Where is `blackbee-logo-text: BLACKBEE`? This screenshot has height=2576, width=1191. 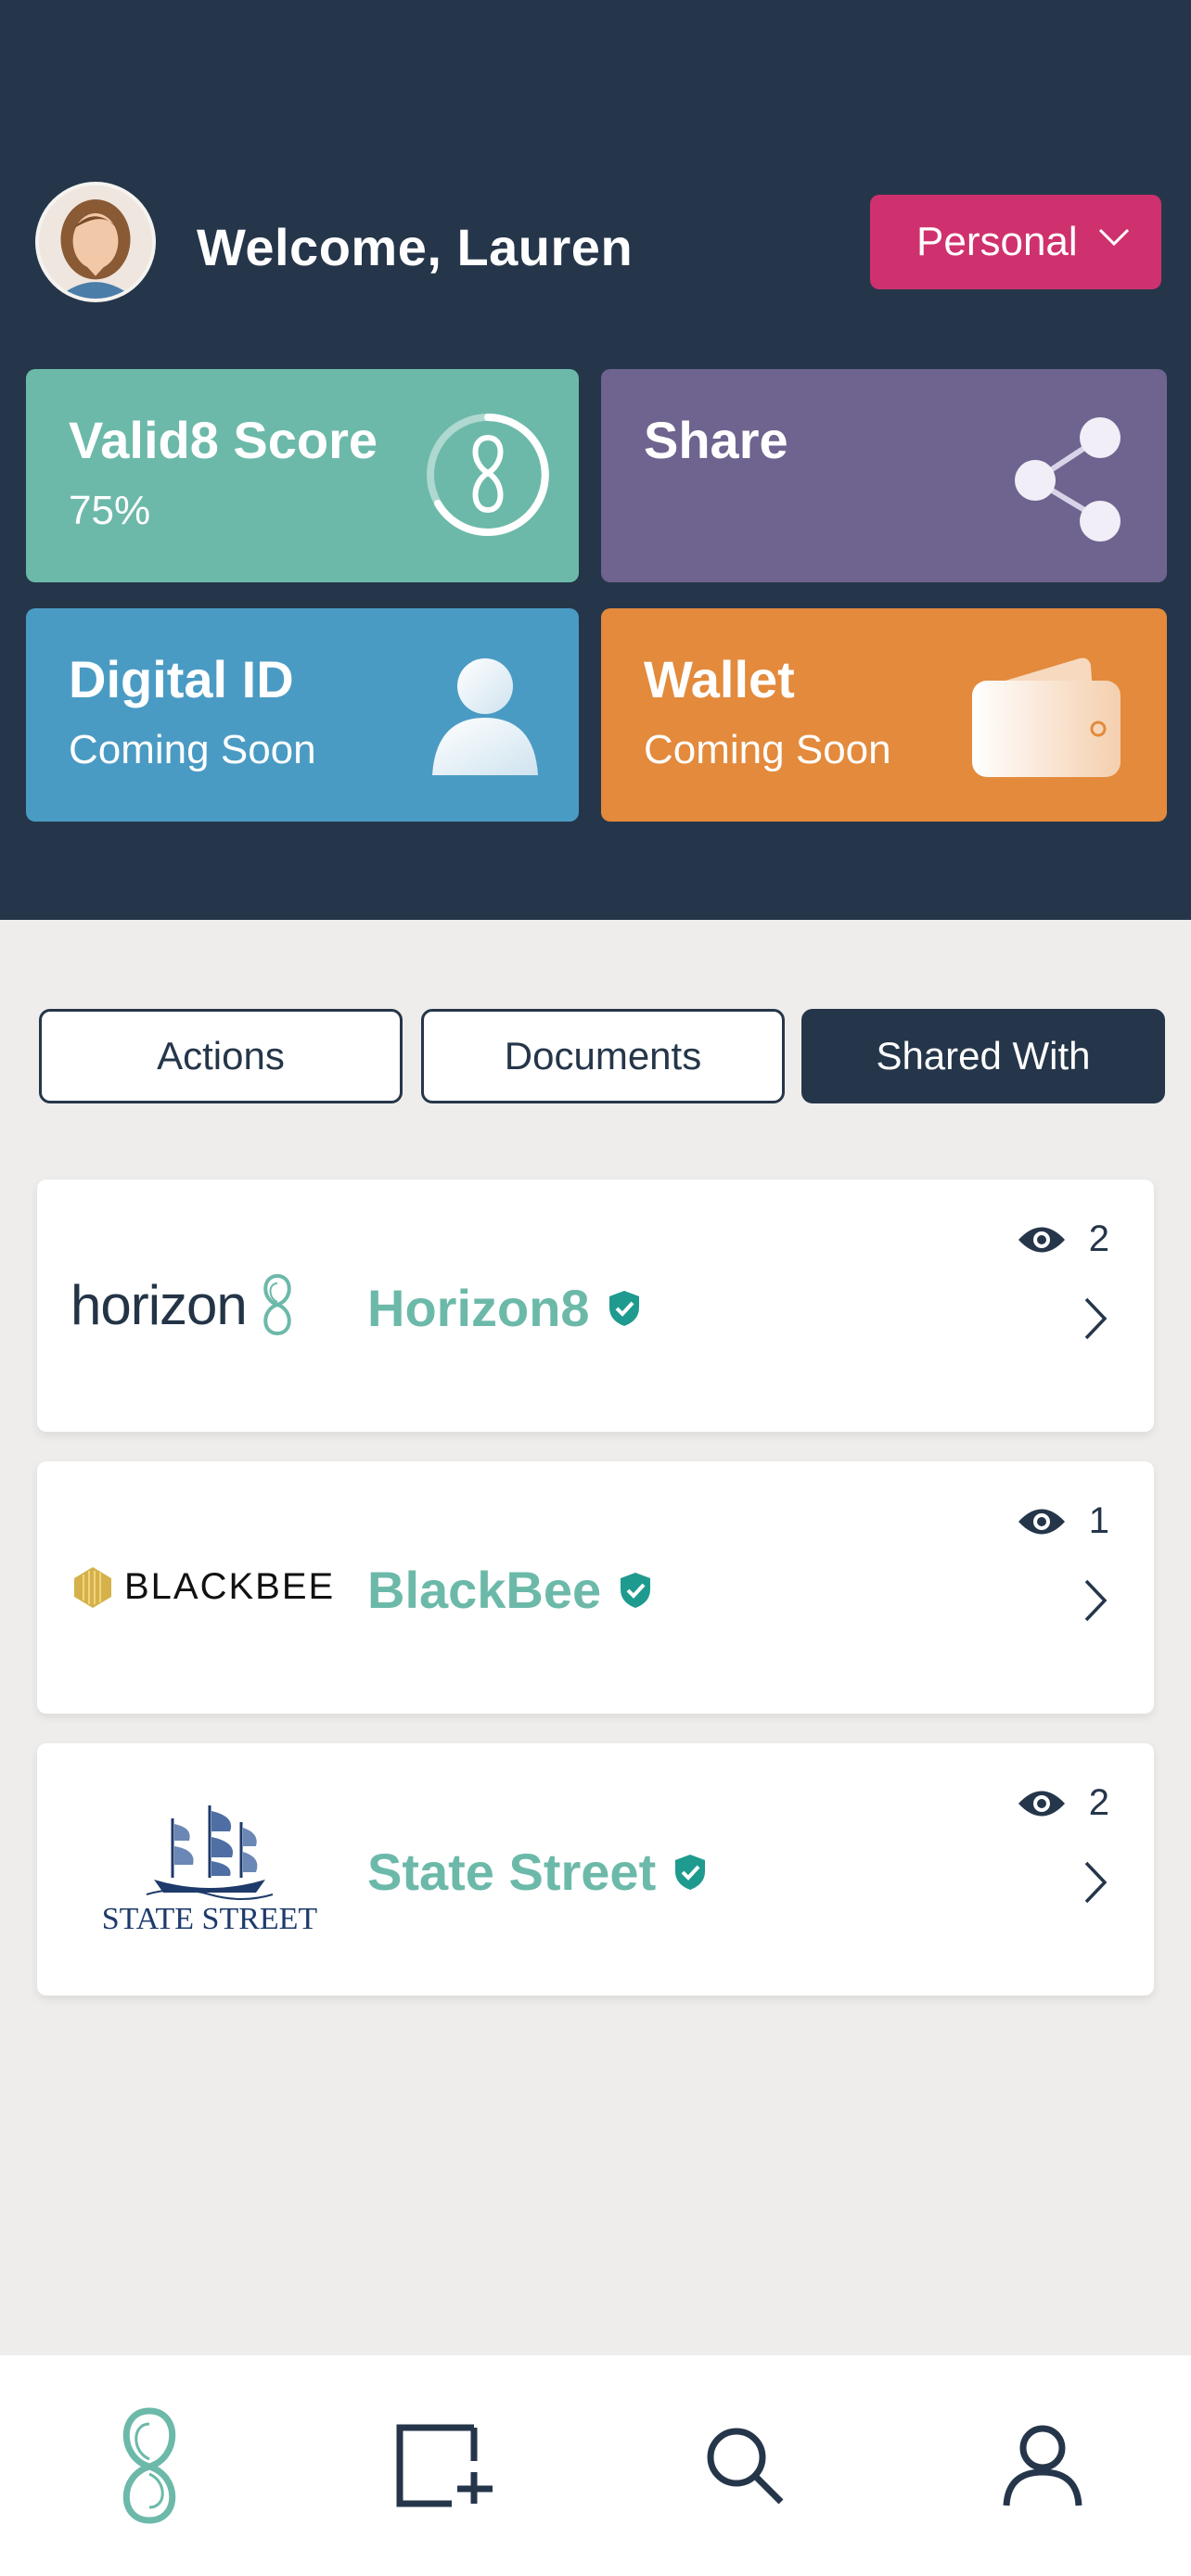 blackbee-logo-text: BLACKBEE is located at coordinates (230, 1586).